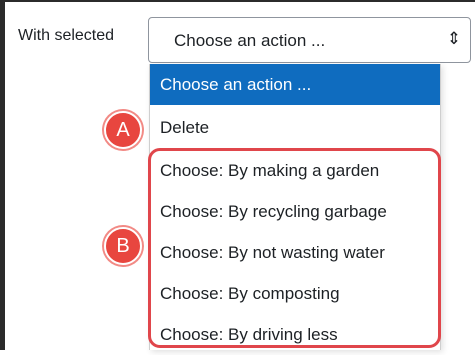 The image size is (475, 355). Describe the element at coordinates (123, 246) in the screenshot. I see `annotation-badge-b: B` at that location.